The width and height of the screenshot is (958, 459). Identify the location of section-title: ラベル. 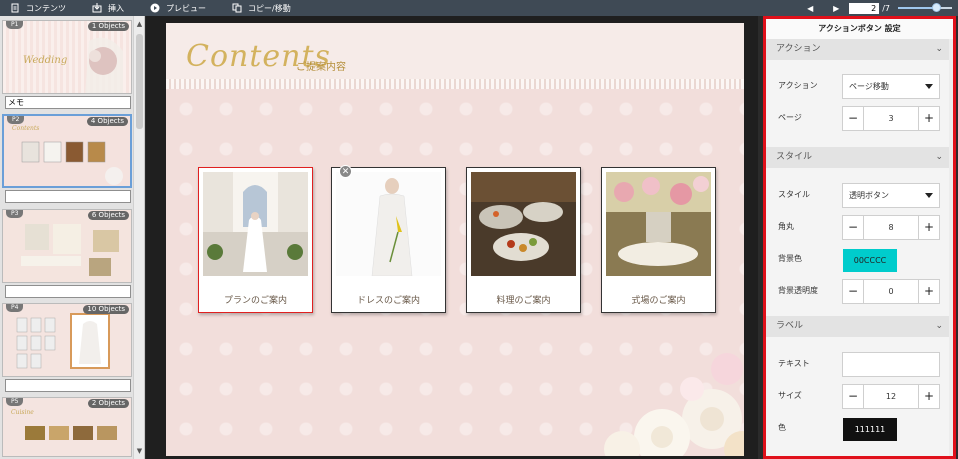
(790, 326).